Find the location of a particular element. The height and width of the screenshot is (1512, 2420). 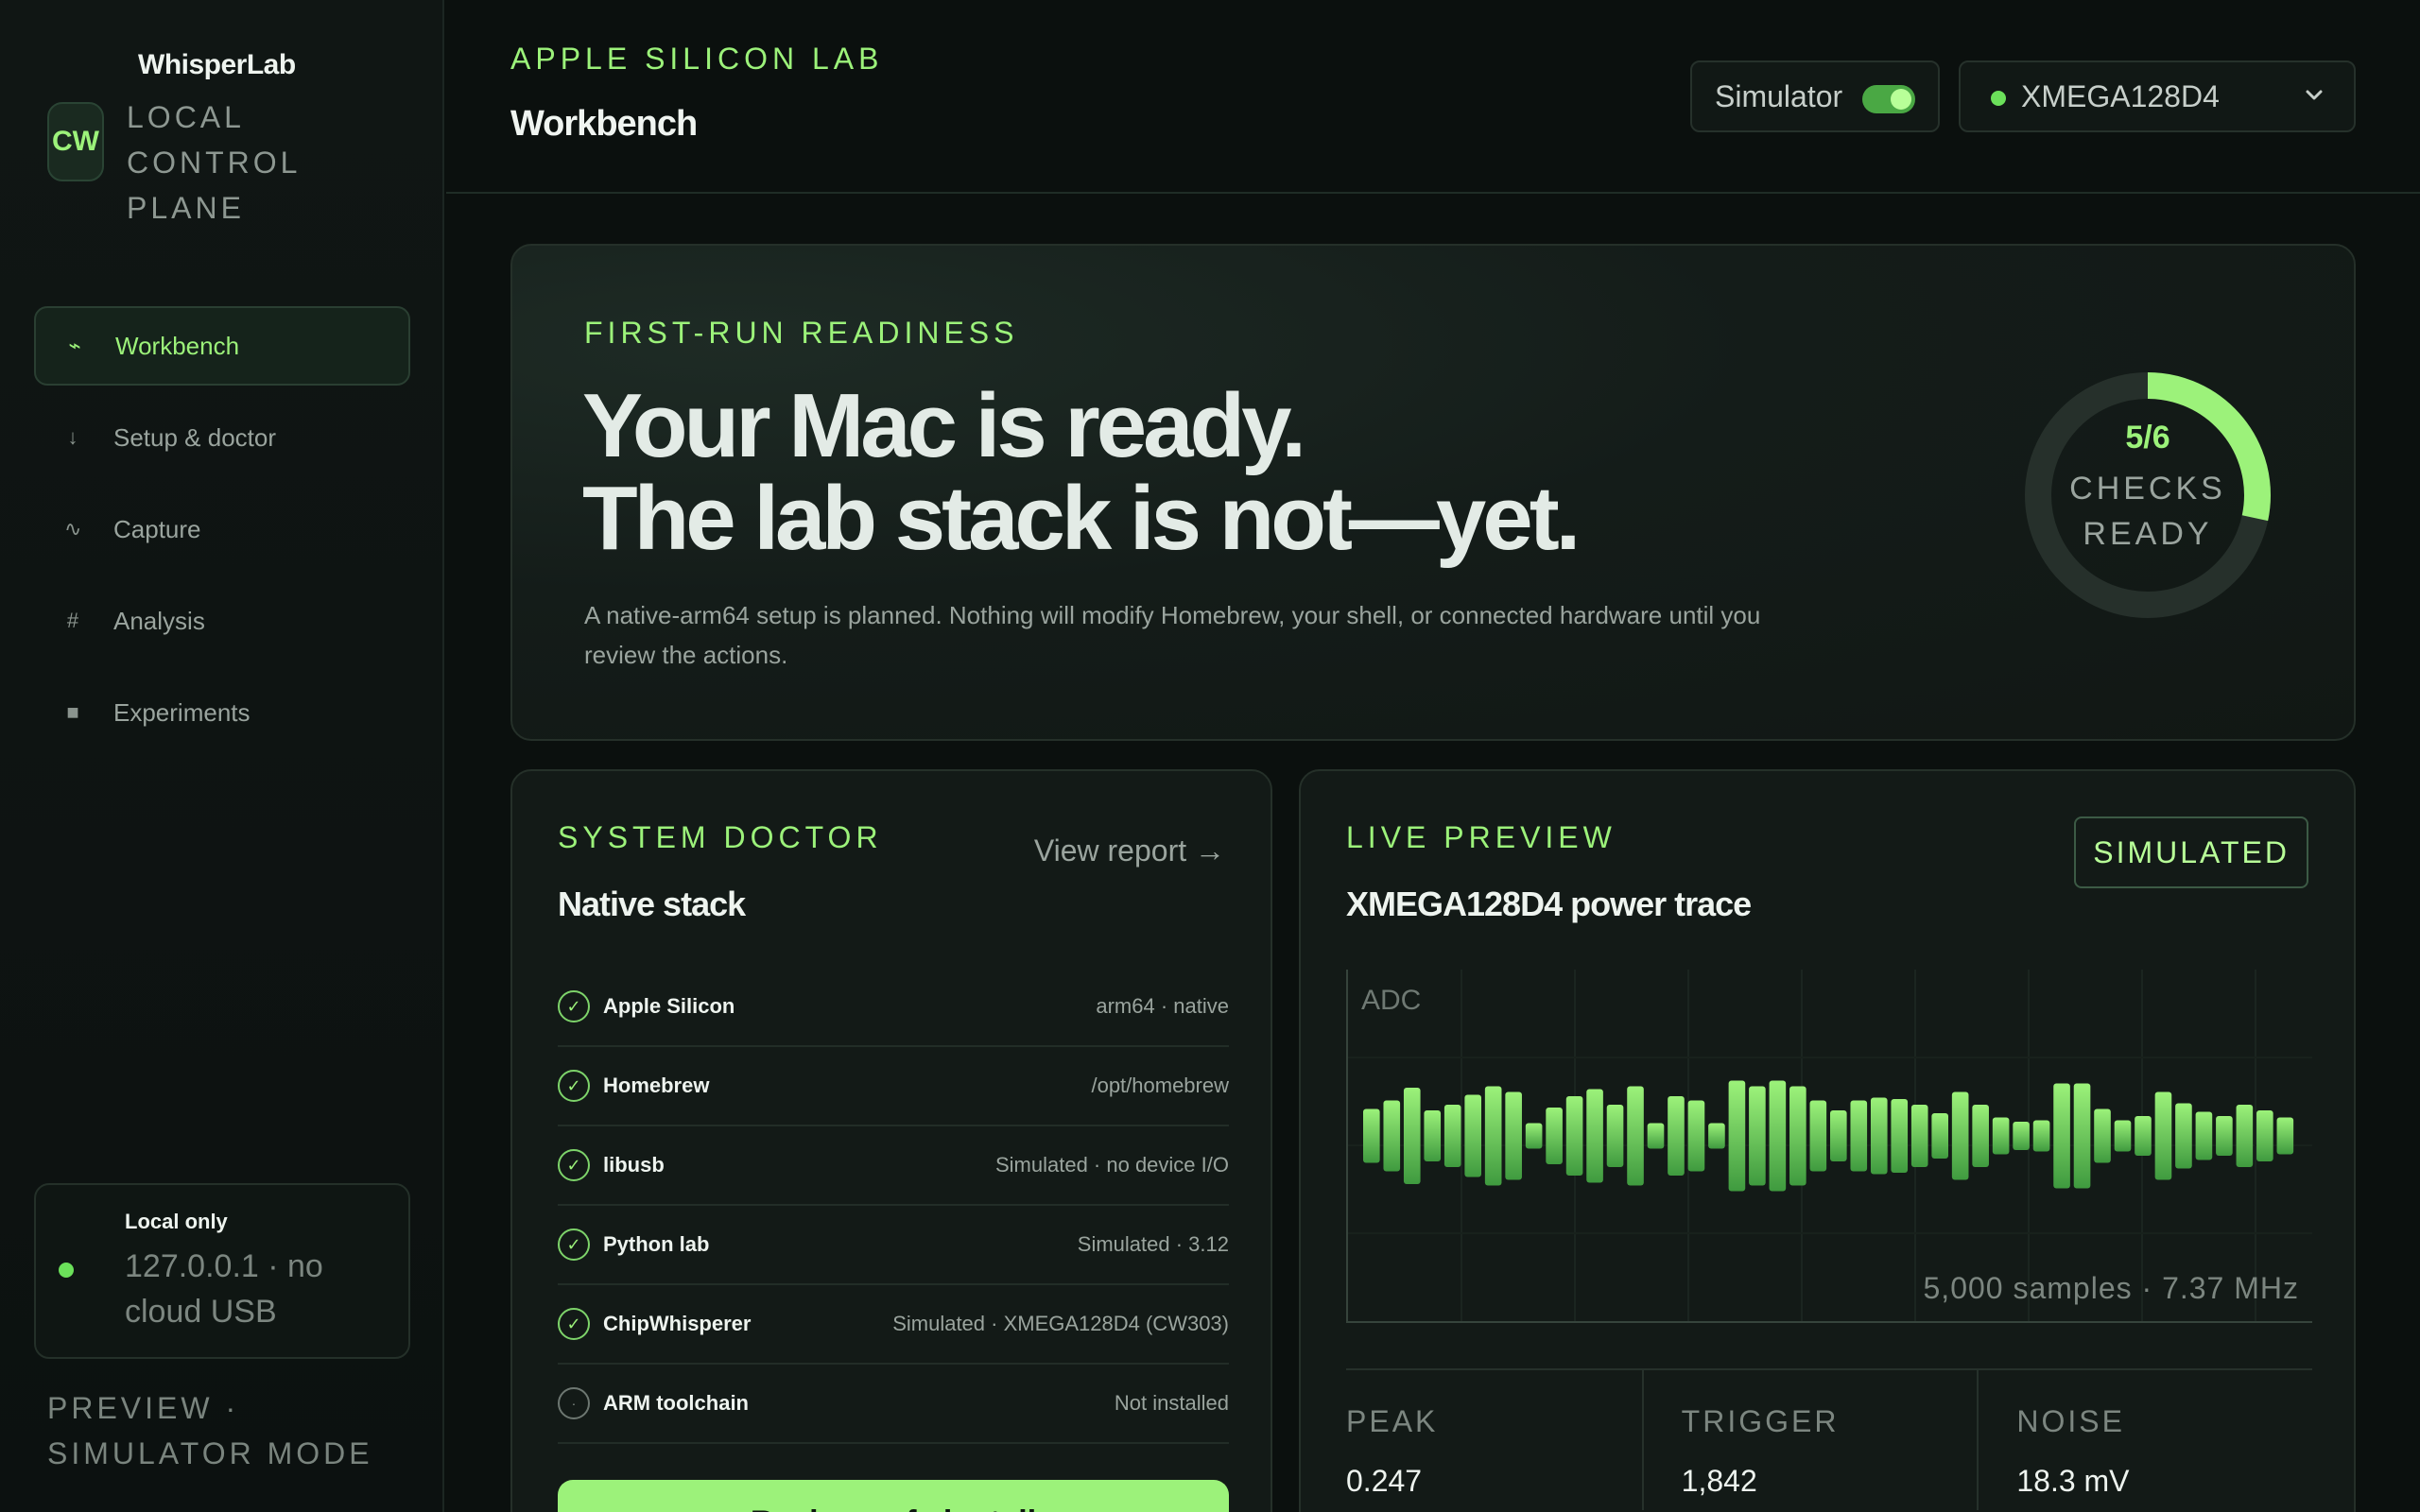

local-detail: 127.0.0.1 · no cloud USB is located at coordinates (224, 1289).